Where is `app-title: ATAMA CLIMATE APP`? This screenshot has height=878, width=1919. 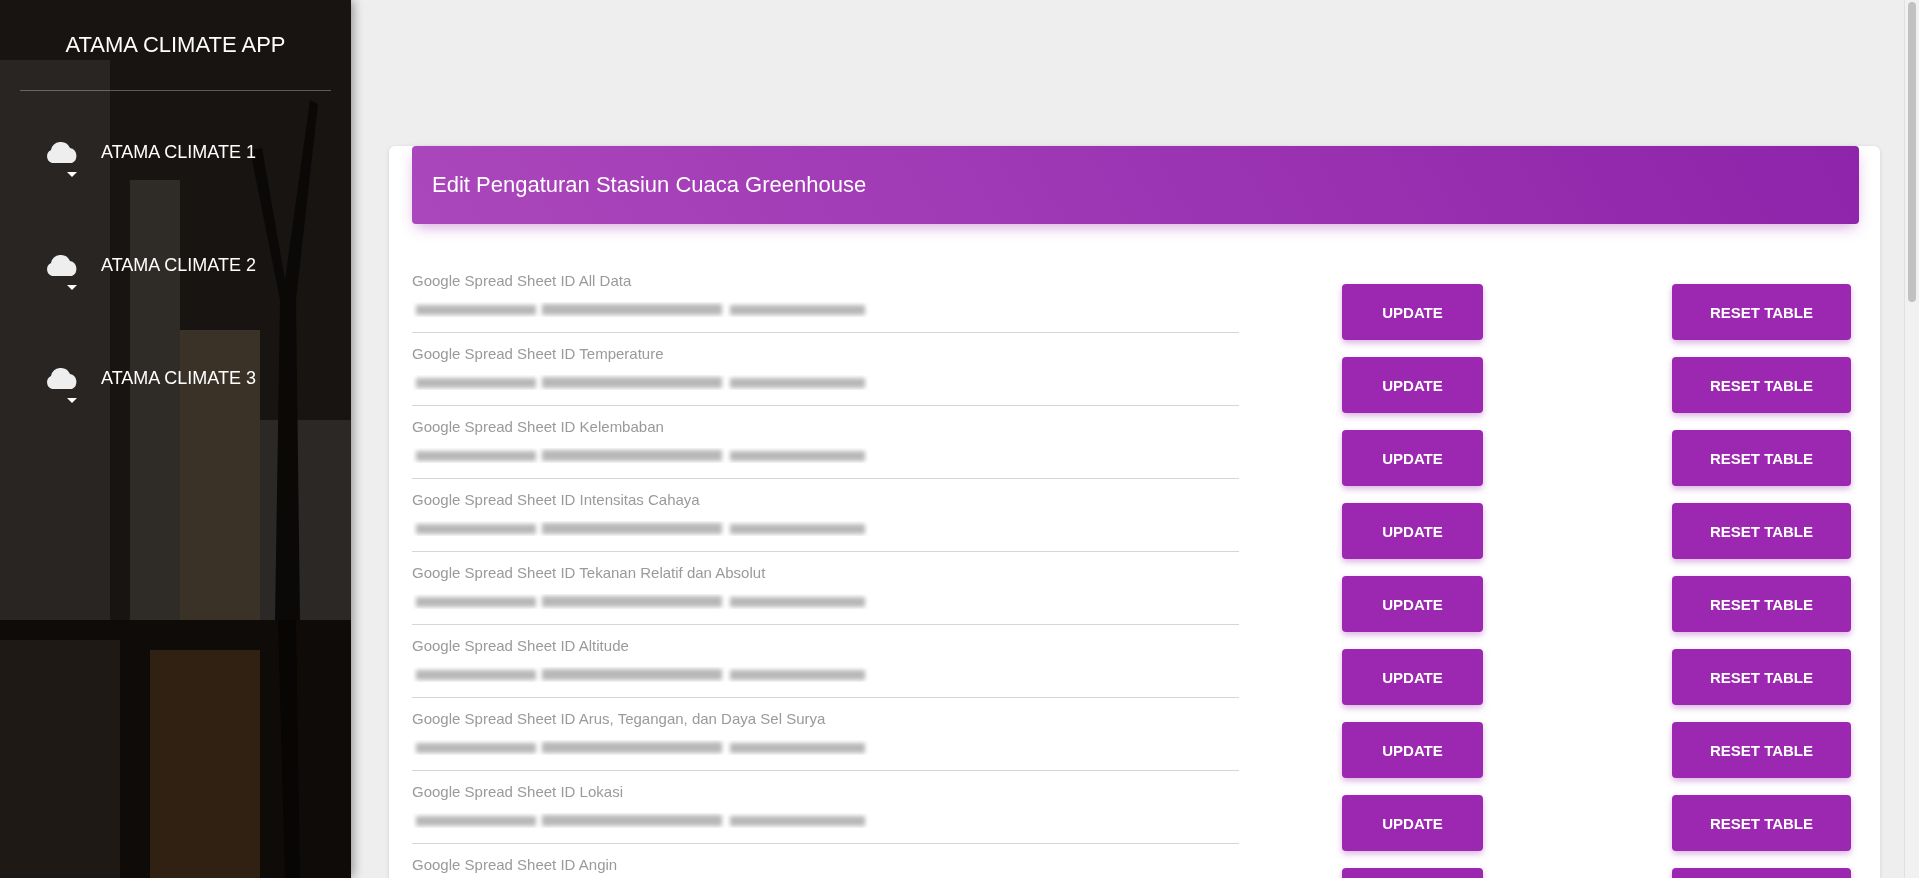
app-title: ATAMA CLIMATE APP is located at coordinates (175, 45).